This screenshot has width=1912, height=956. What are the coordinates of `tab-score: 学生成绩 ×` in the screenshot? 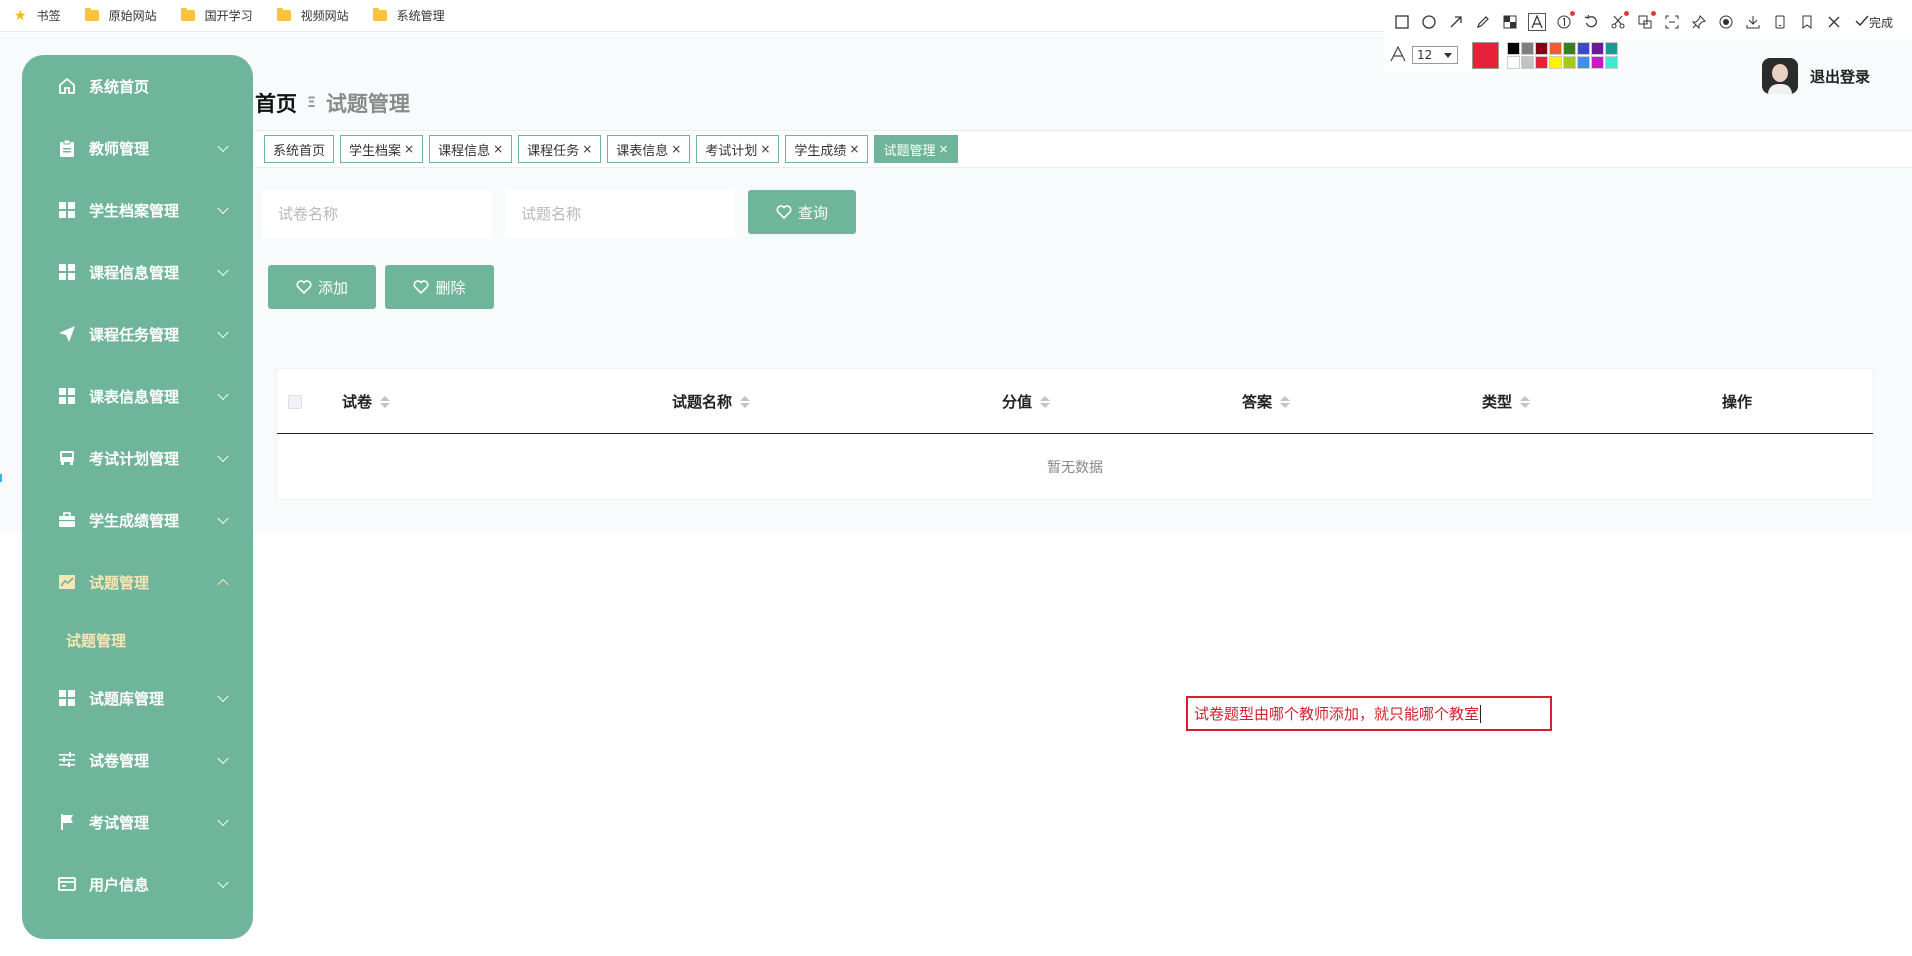 It's located at (827, 149).